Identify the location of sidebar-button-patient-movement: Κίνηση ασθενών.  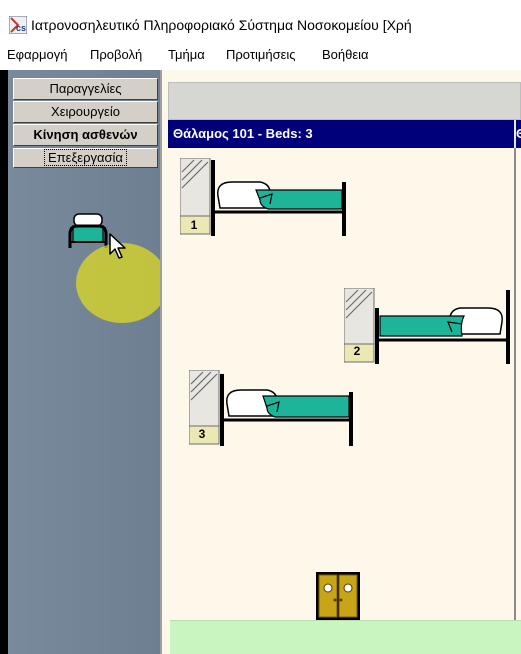
(85, 135).